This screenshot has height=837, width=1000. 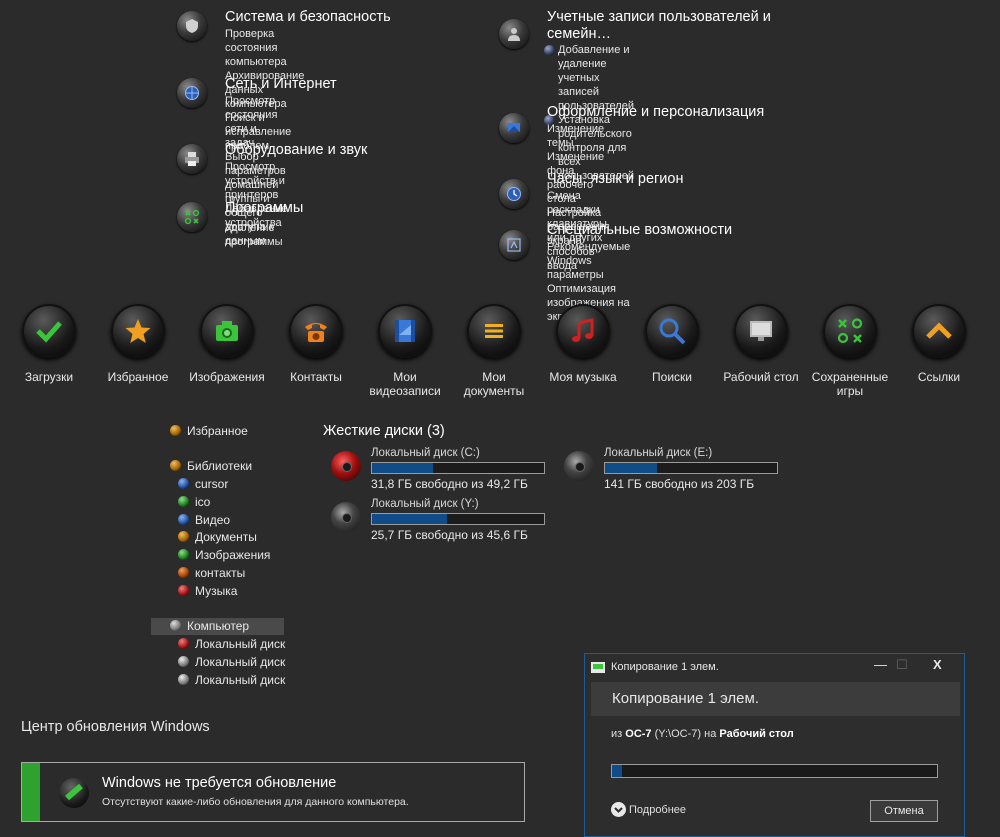 I want to click on folder-links: Ссылки, so click(x=939, y=344).